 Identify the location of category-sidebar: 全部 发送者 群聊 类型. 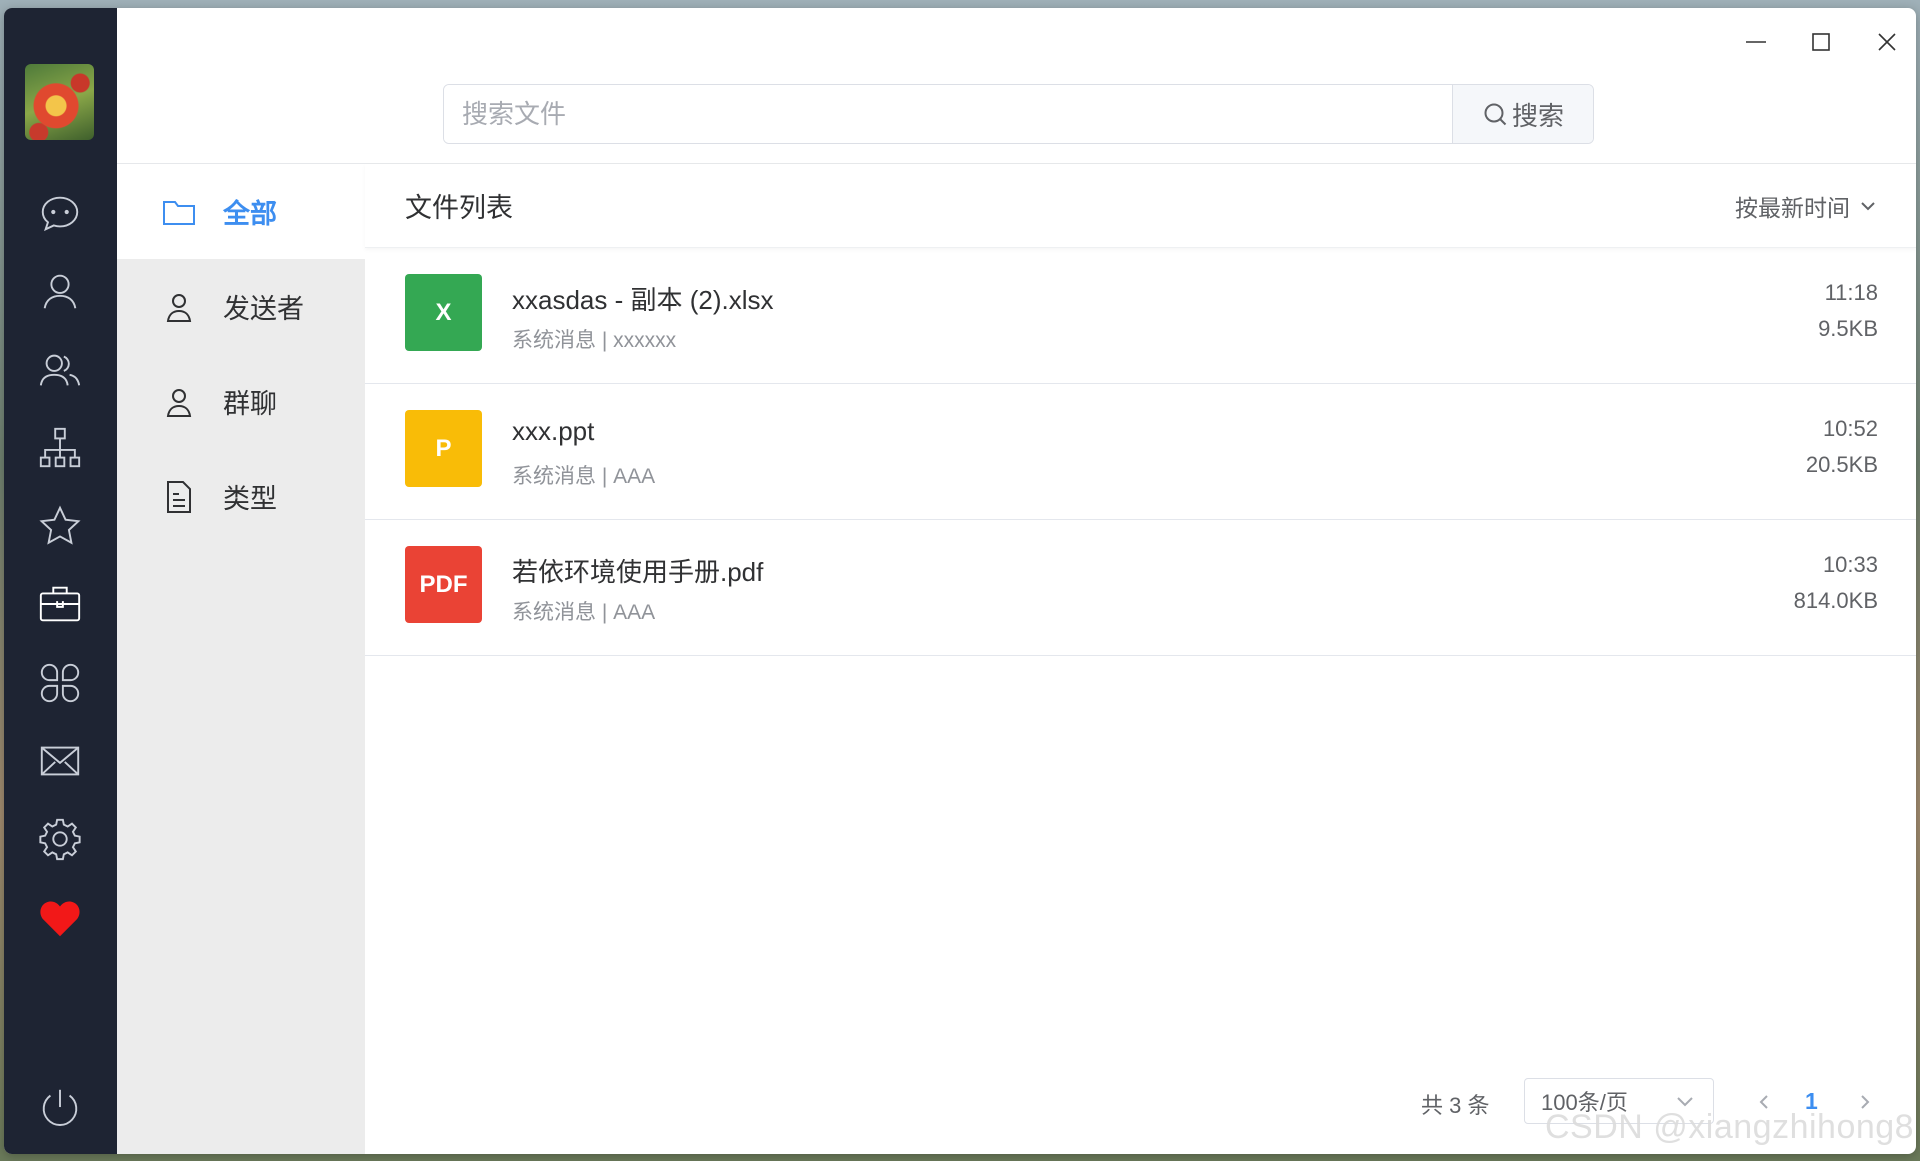
(241, 659).